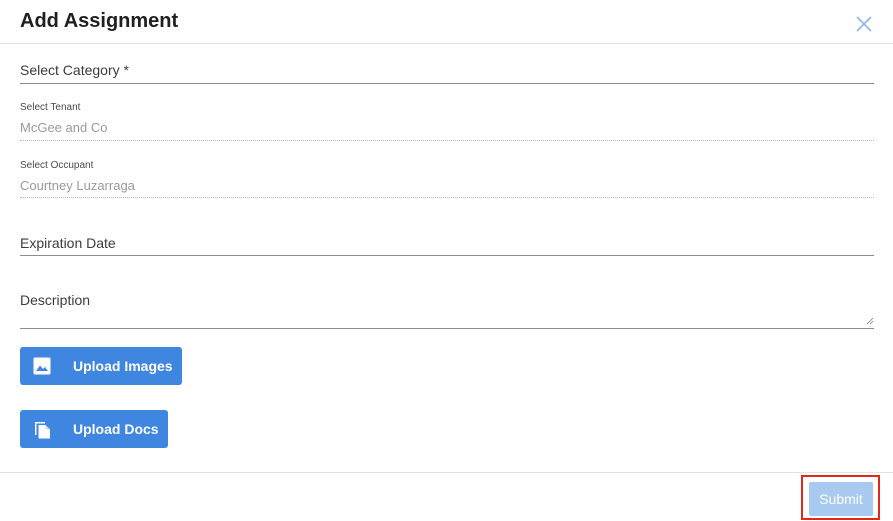  What do you see at coordinates (123, 366) in the screenshot?
I see `upload-images-label: Upload Images` at bounding box center [123, 366].